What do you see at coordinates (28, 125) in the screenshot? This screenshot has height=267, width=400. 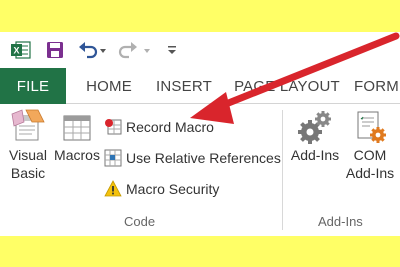 I see `visual-basic-icon` at bounding box center [28, 125].